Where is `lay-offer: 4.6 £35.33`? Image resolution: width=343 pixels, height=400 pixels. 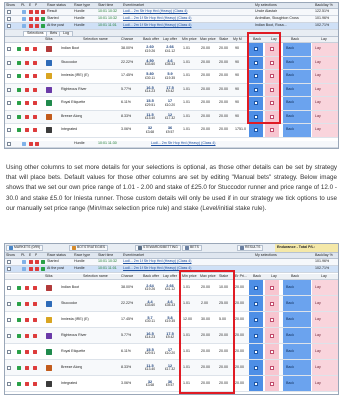
lay-offer: 4.6 £35.33 is located at coordinates (170, 63).